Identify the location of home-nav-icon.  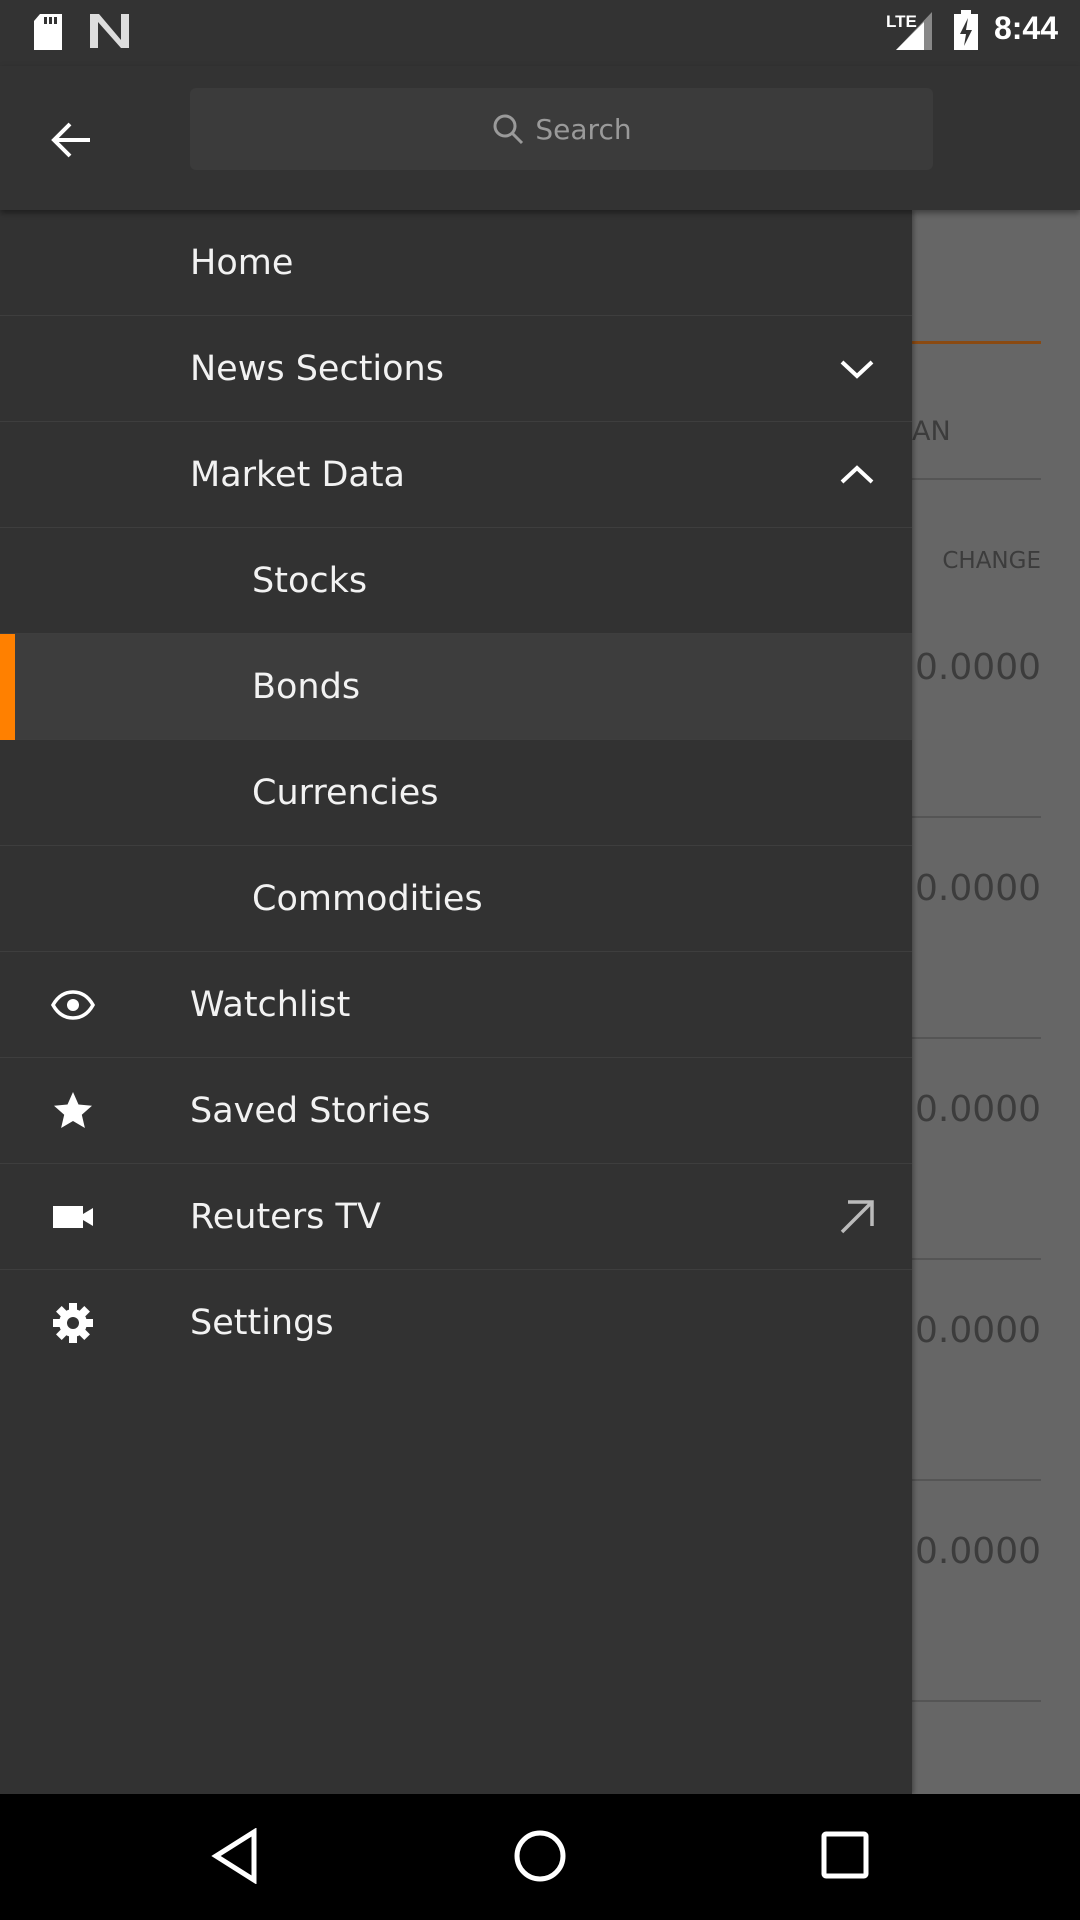
(540, 1856).